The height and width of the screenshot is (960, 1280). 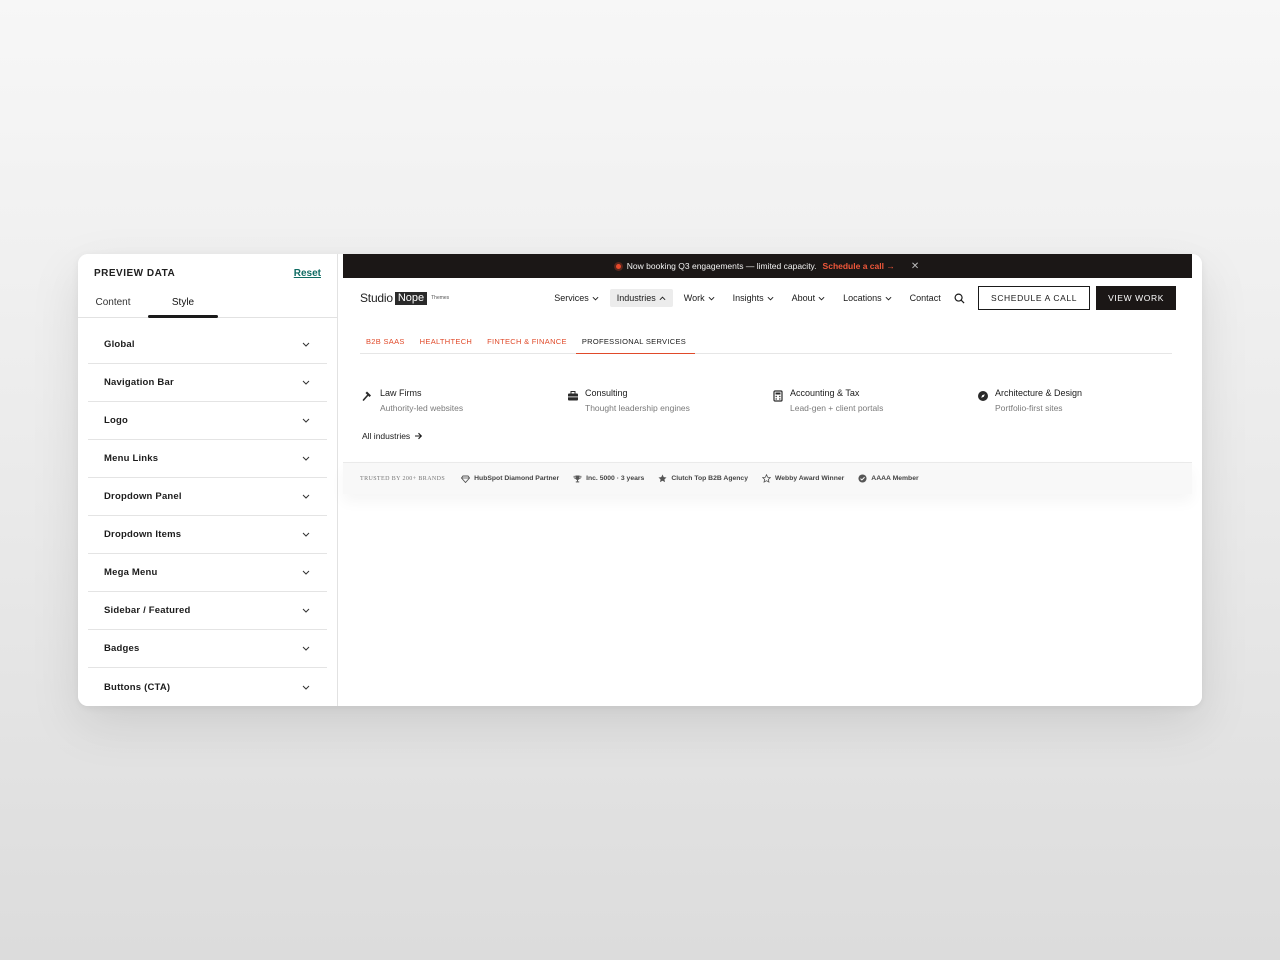 I want to click on tab-professional-services: PROFESSIONAL SERVICES, so click(x=635, y=343).